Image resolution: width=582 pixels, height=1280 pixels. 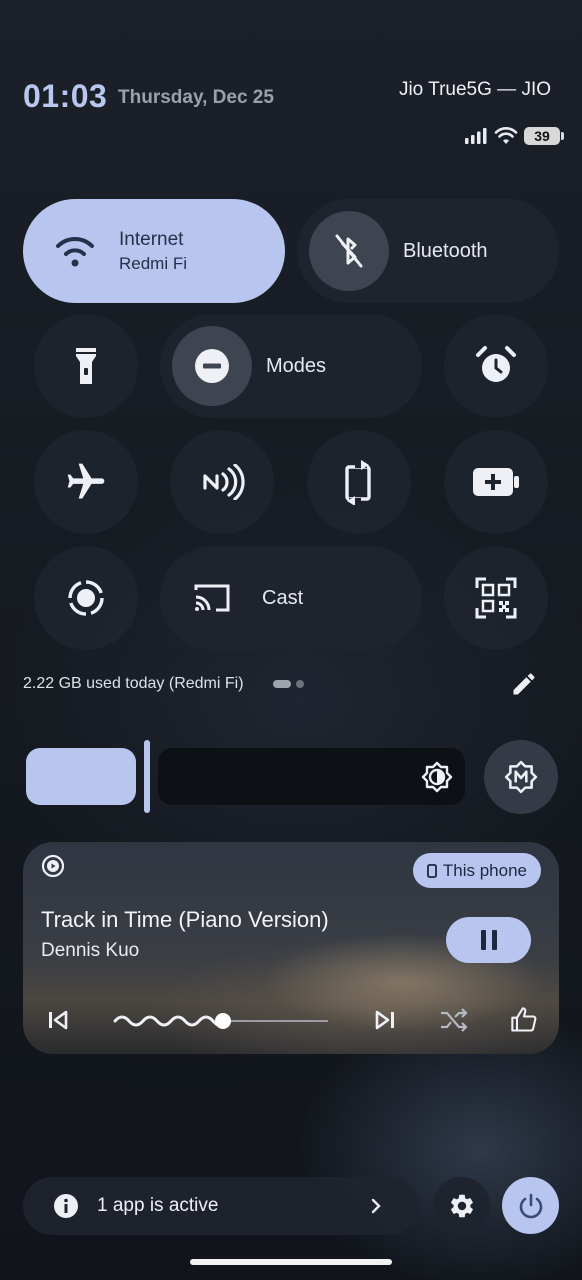 I want to click on pause-icon, so click(x=488, y=940).